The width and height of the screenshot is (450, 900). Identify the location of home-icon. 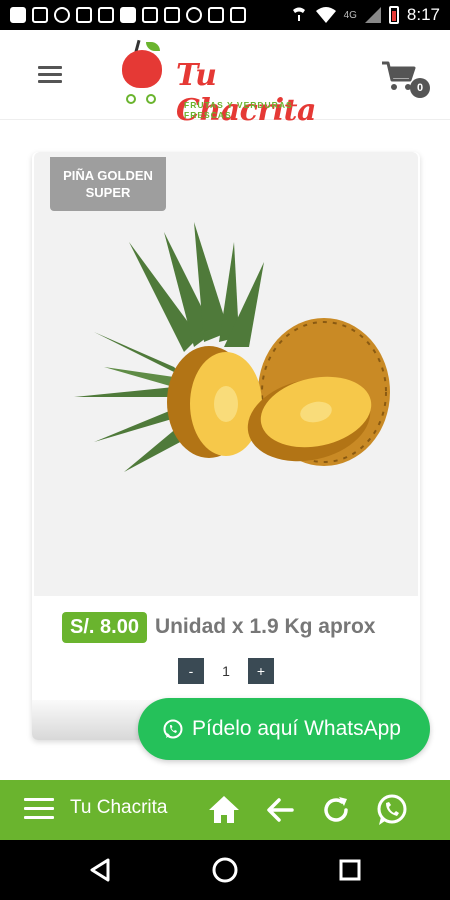
(224, 809).